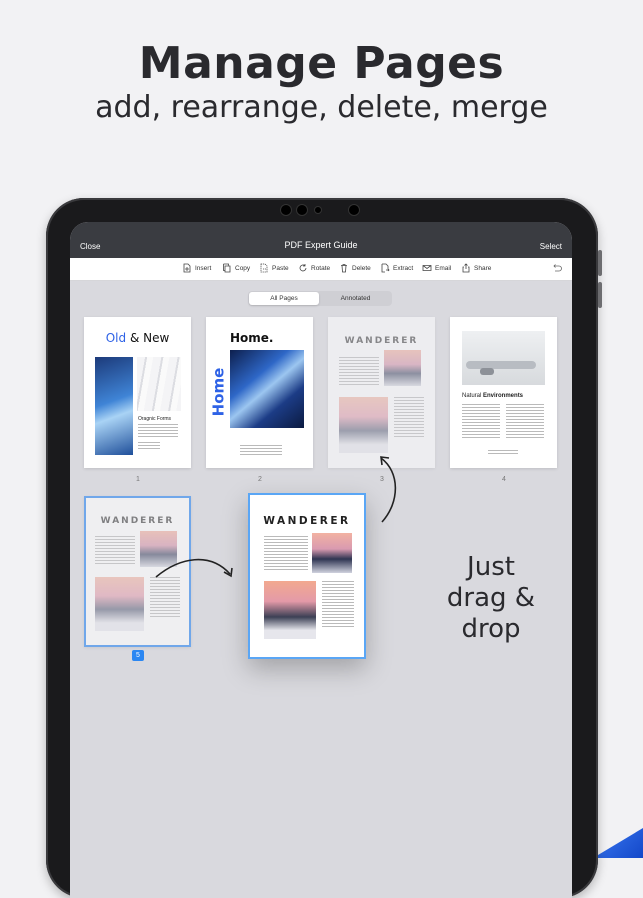 Image resolution: width=643 pixels, height=898 pixels. What do you see at coordinates (321, 107) in the screenshot?
I see `promo-subtitle: add, rearrange, delete, merge` at bounding box center [321, 107].